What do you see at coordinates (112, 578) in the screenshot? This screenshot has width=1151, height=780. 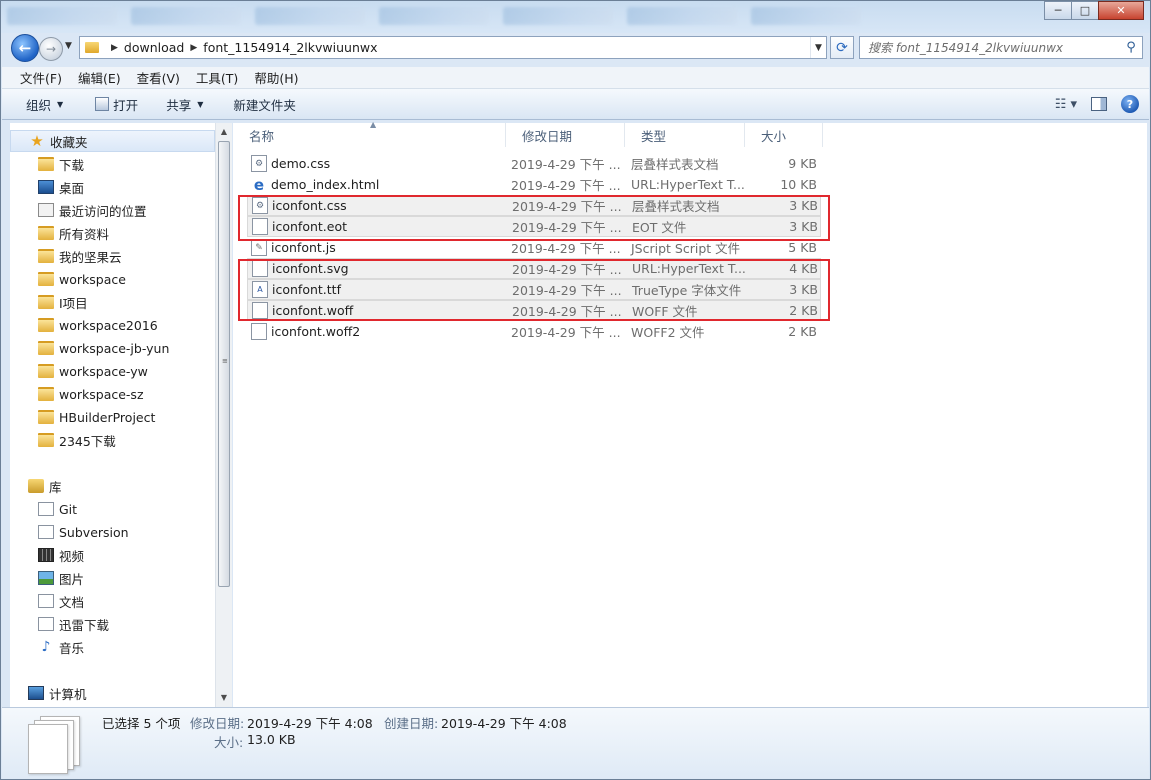 I see `nav-item-pictures: 图片` at bounding box center [112, 578].